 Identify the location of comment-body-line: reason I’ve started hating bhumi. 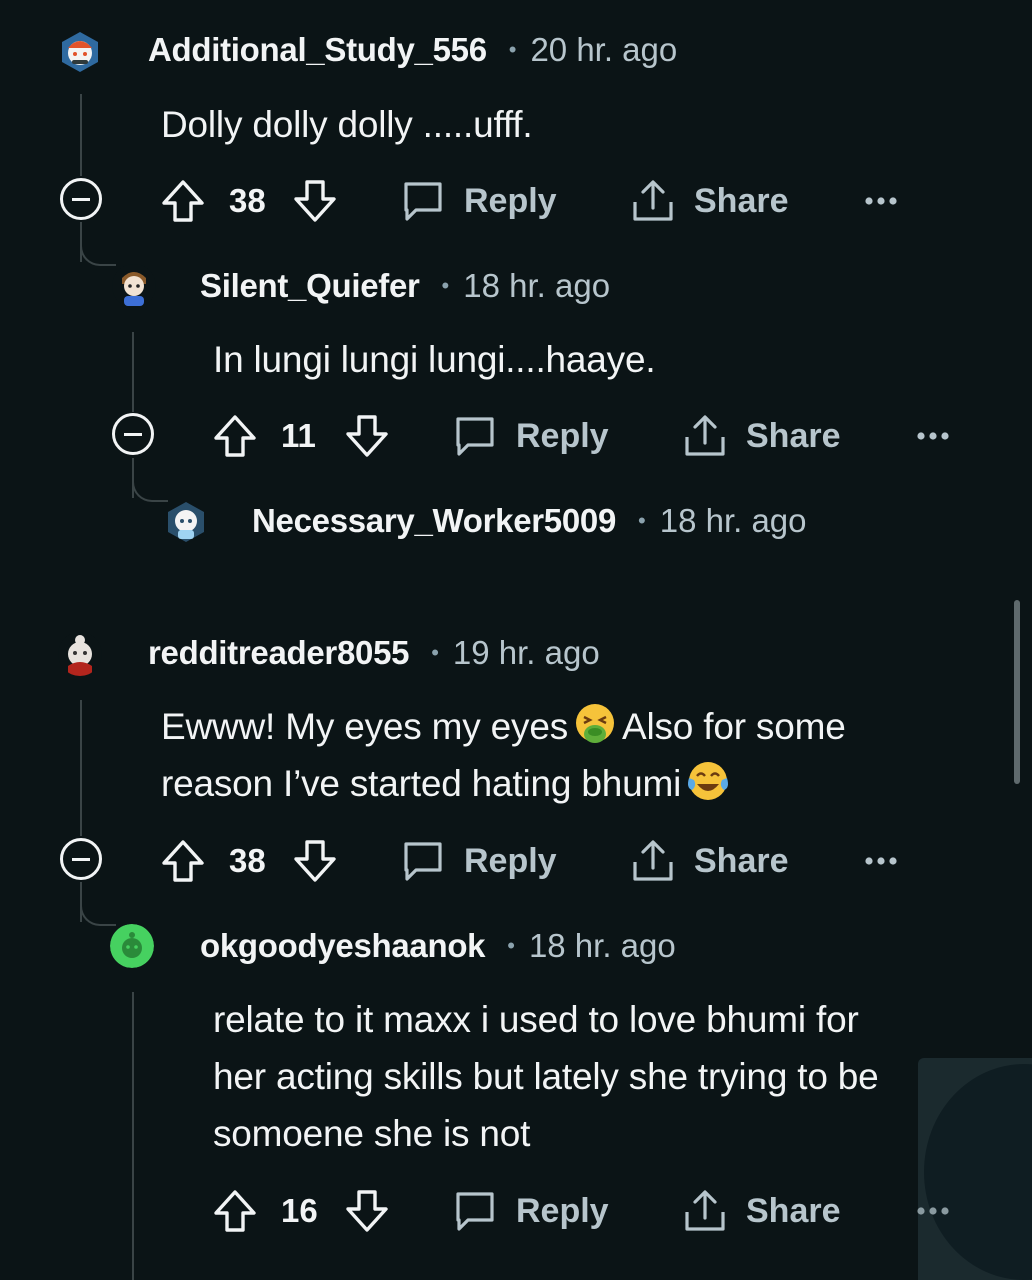
(503, 783).